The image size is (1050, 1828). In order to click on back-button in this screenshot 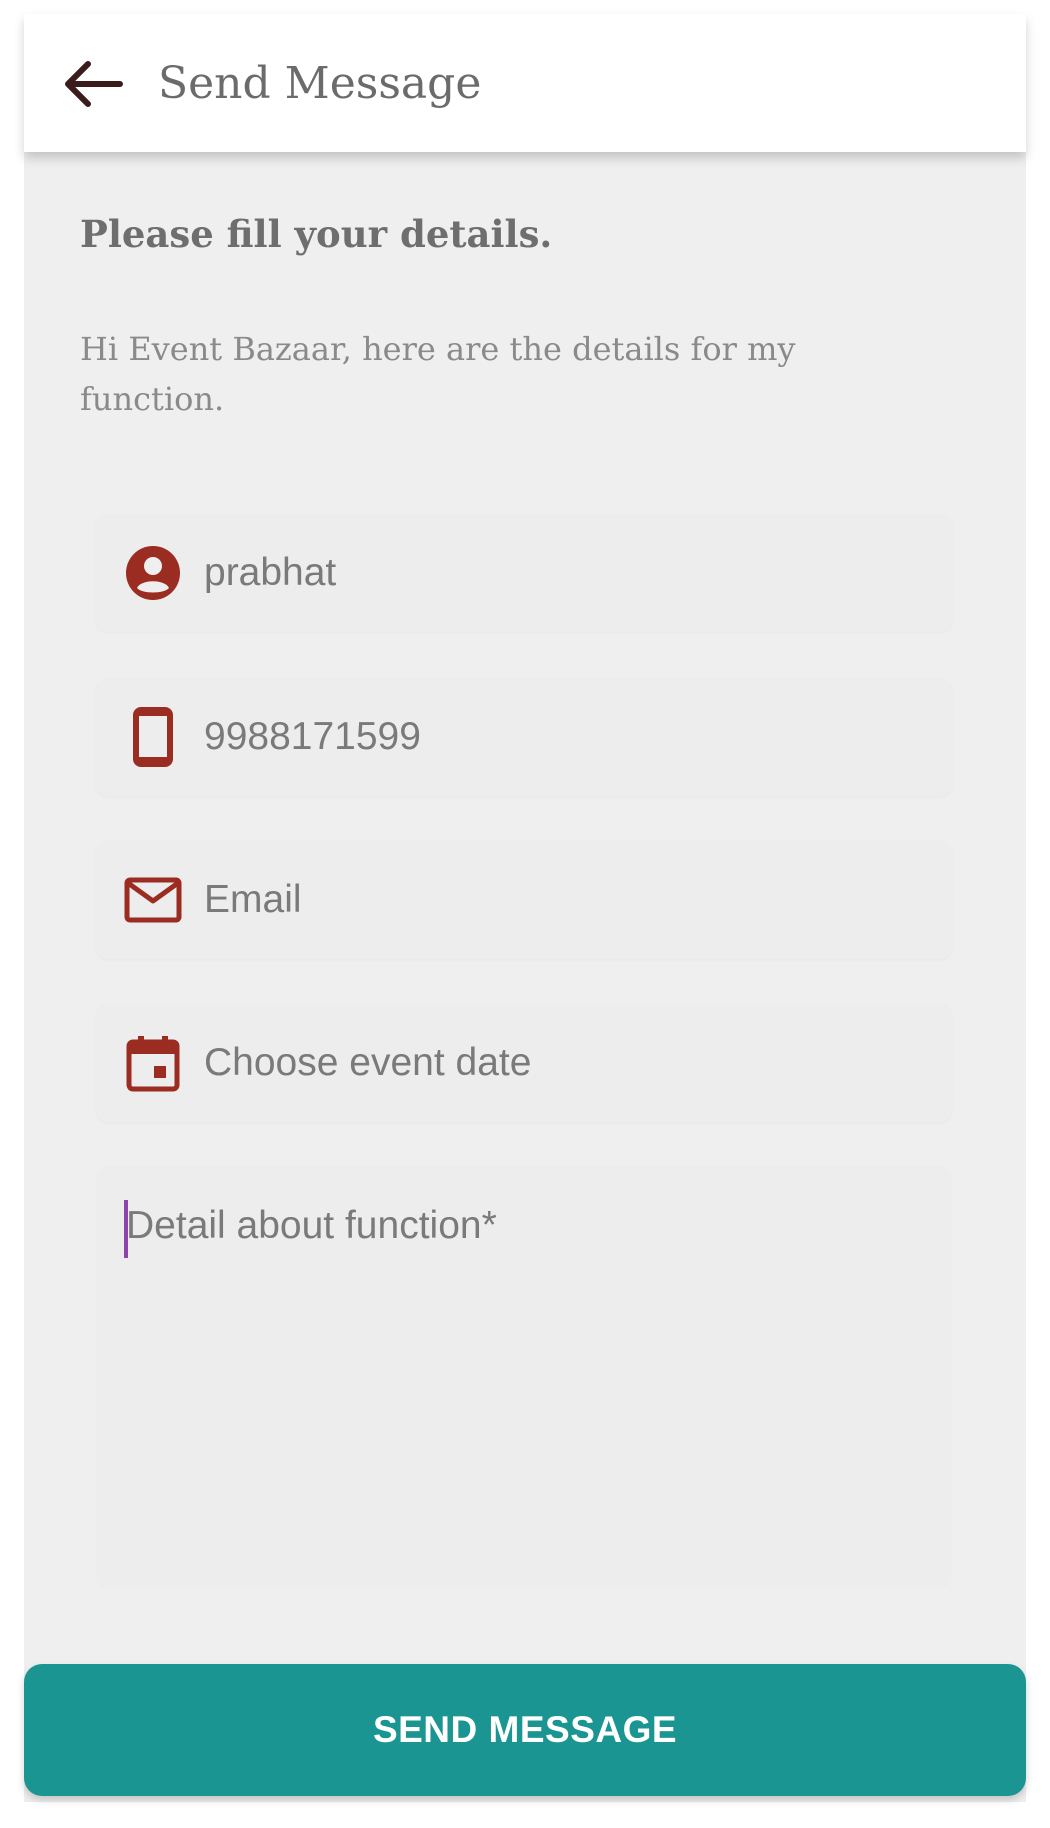, I will do `click(93, 84)`.